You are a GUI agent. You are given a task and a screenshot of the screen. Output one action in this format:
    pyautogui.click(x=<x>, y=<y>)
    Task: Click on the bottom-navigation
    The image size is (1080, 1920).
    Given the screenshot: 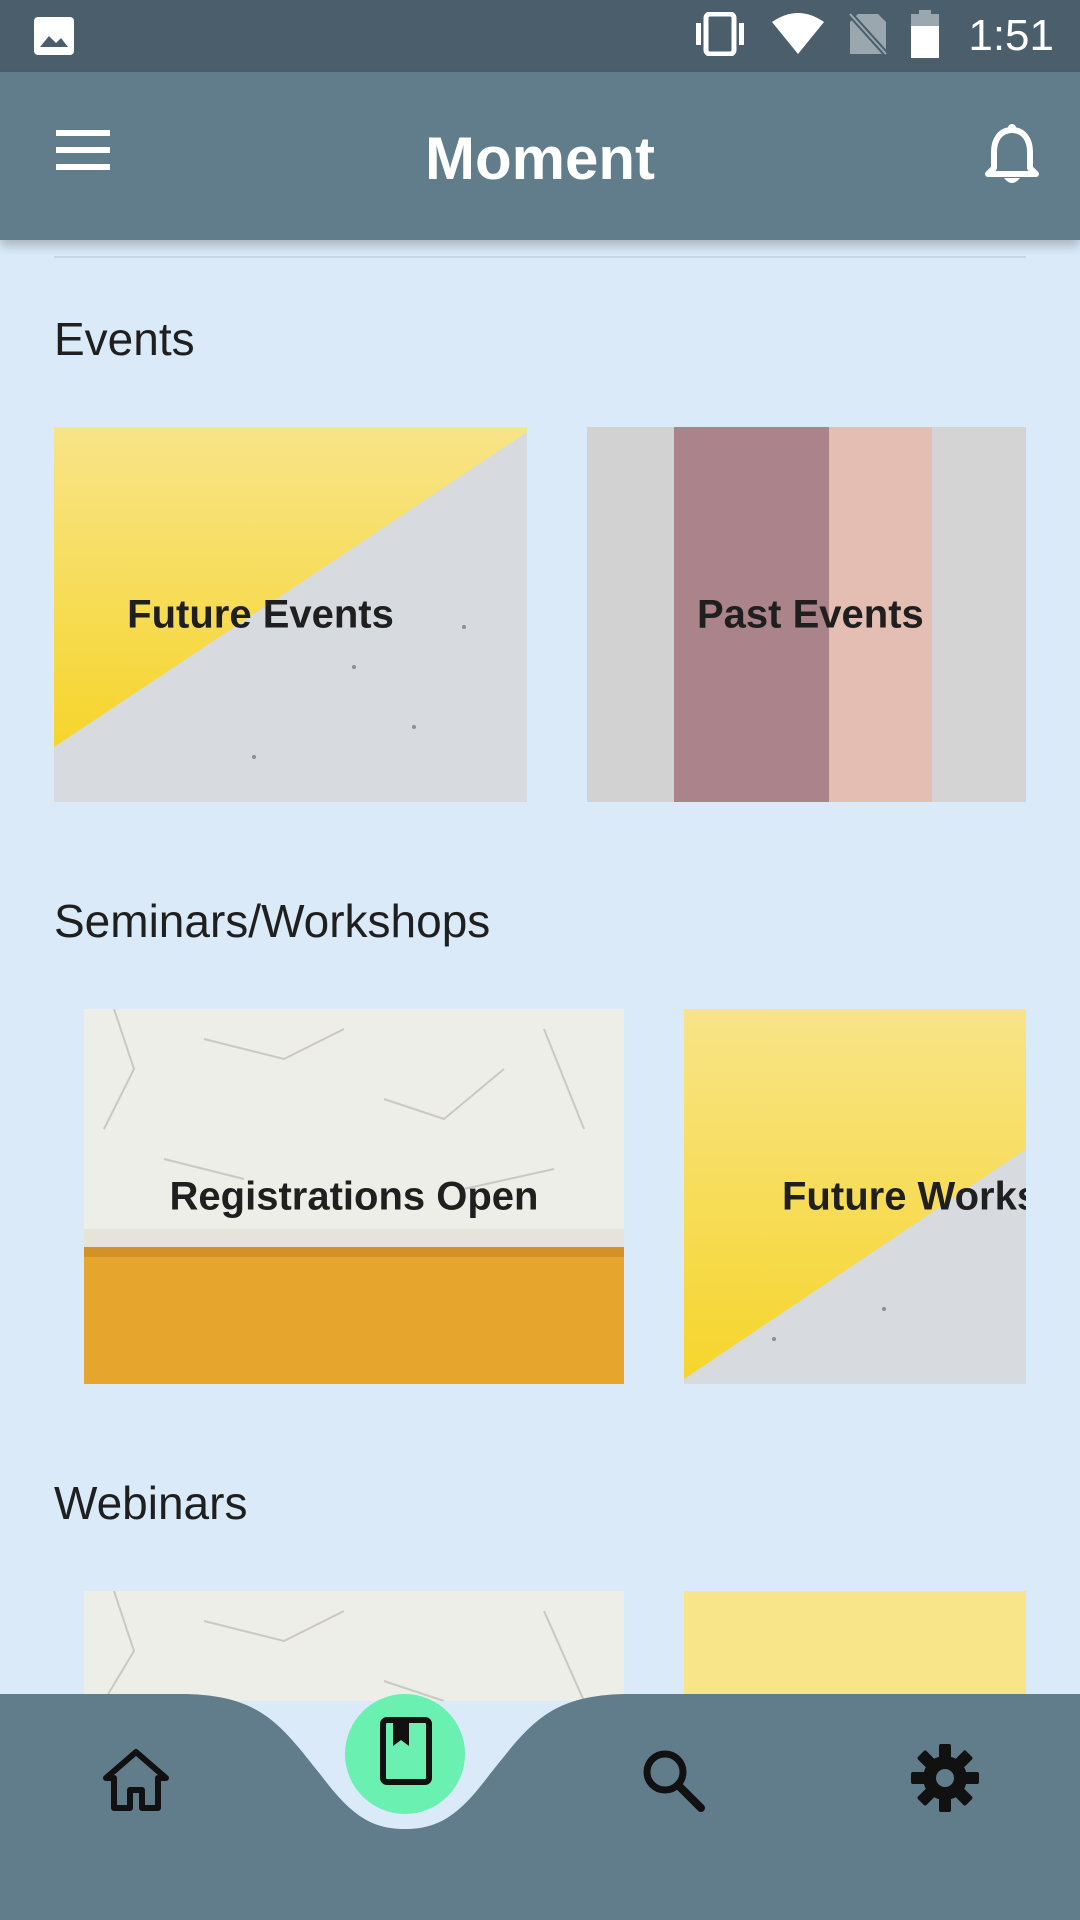 What is the action you would take?
    pyautogui.click(x=540, y=1807)
    